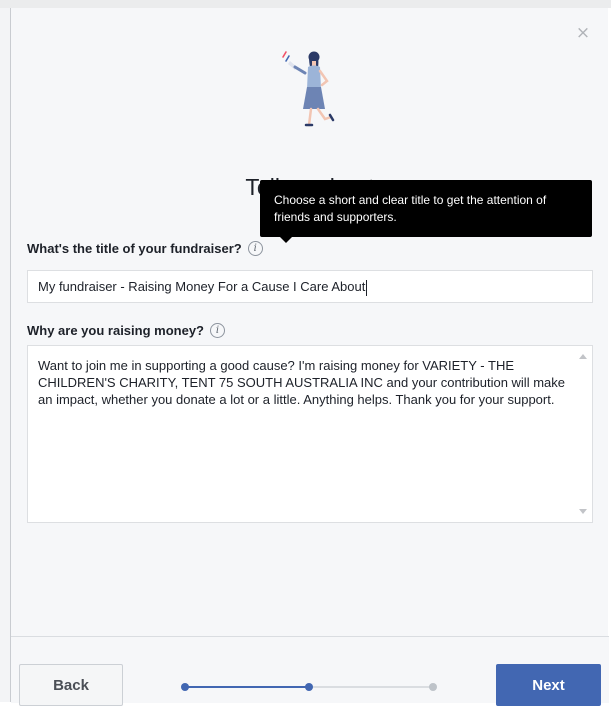 The image size is (611, 706). I want to click on scroll-down-arrow-icon, so click(583, 511).